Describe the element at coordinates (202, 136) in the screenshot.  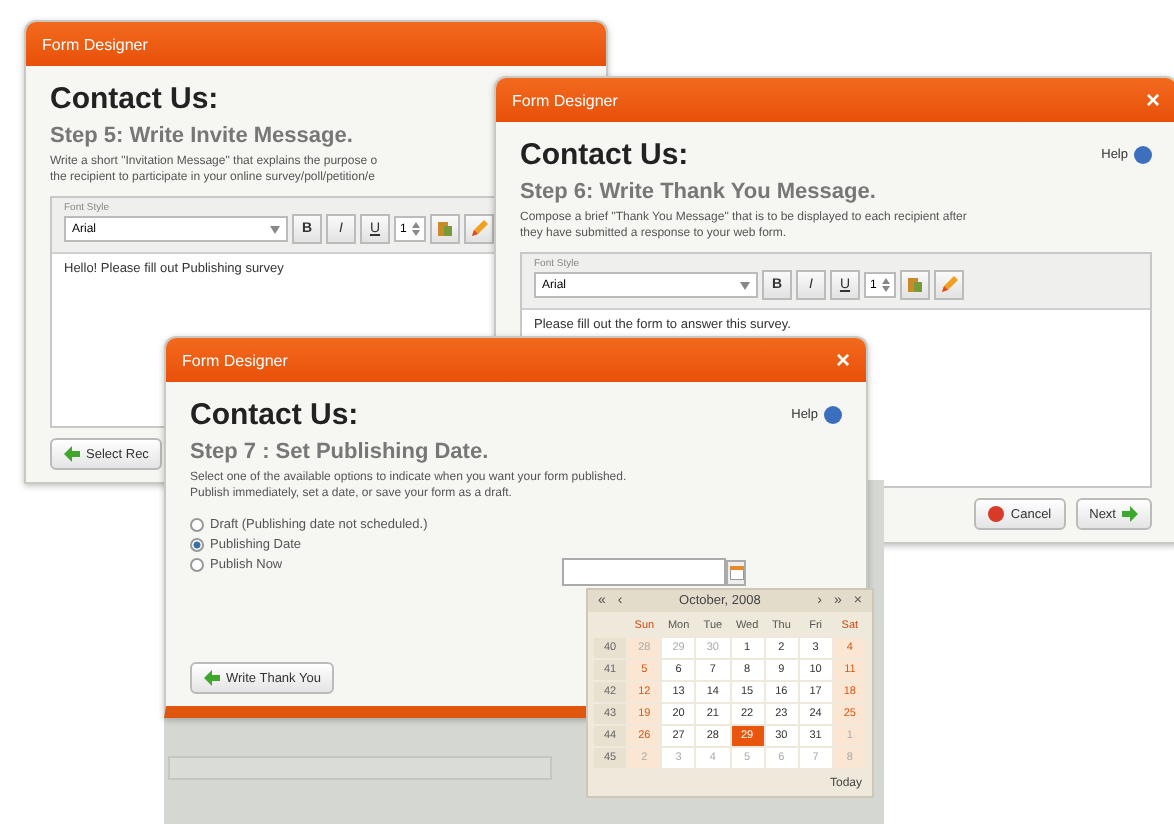
I see `step-title: Step 5: Write Invite Message.` at that location.